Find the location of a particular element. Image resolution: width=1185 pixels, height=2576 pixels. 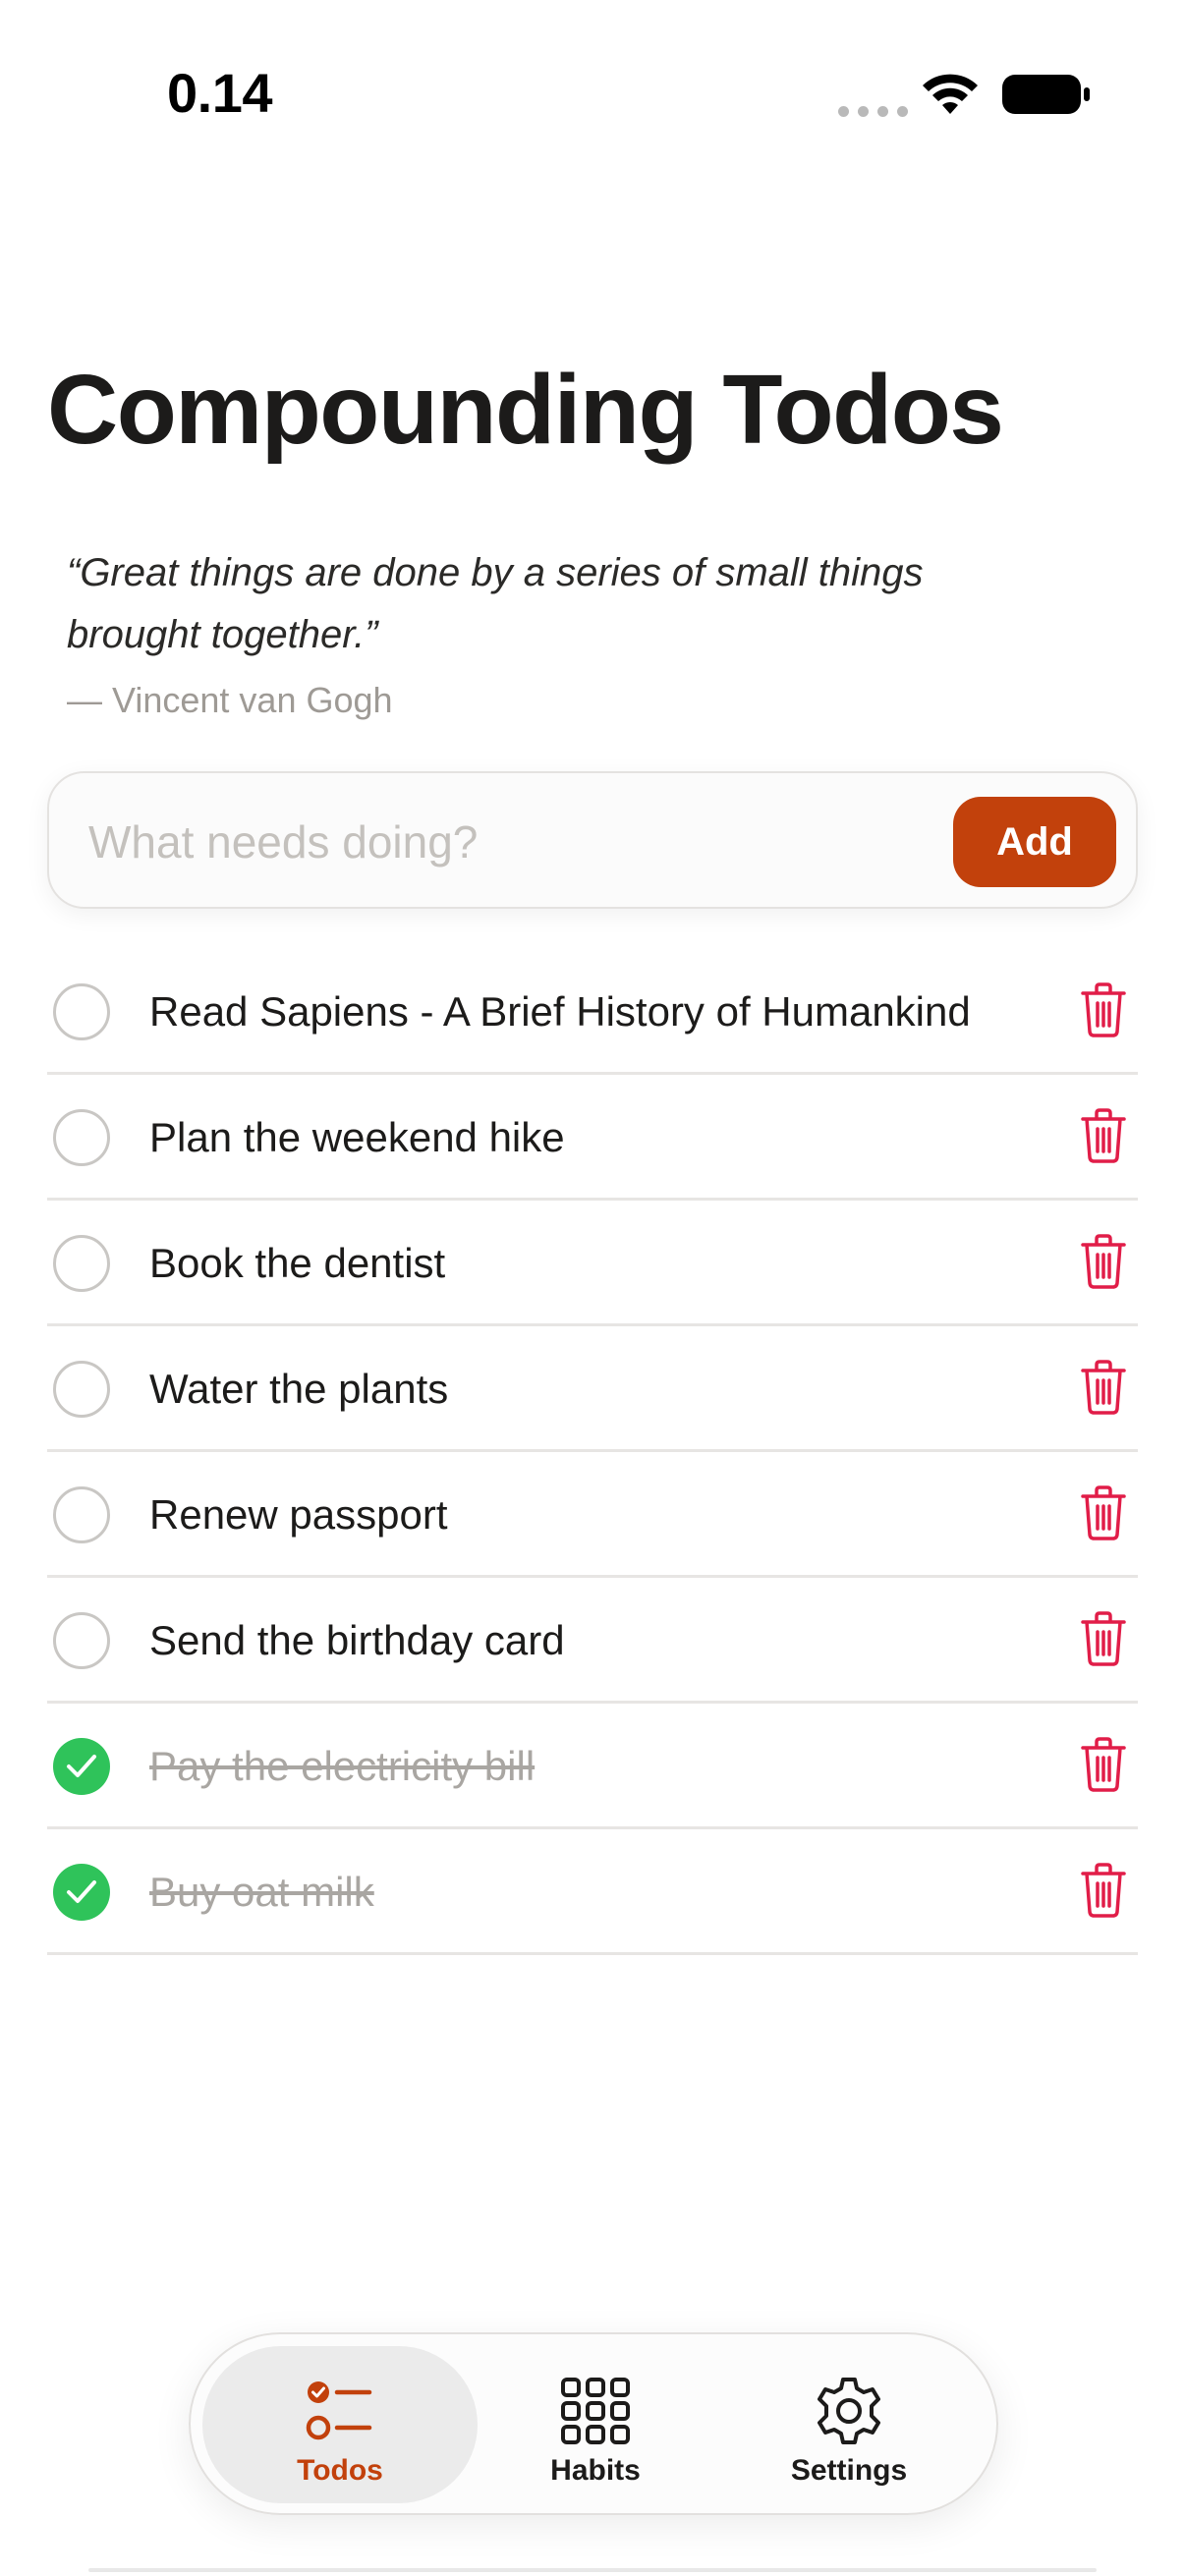

grid-icon is located at coordinates (596, 2411).